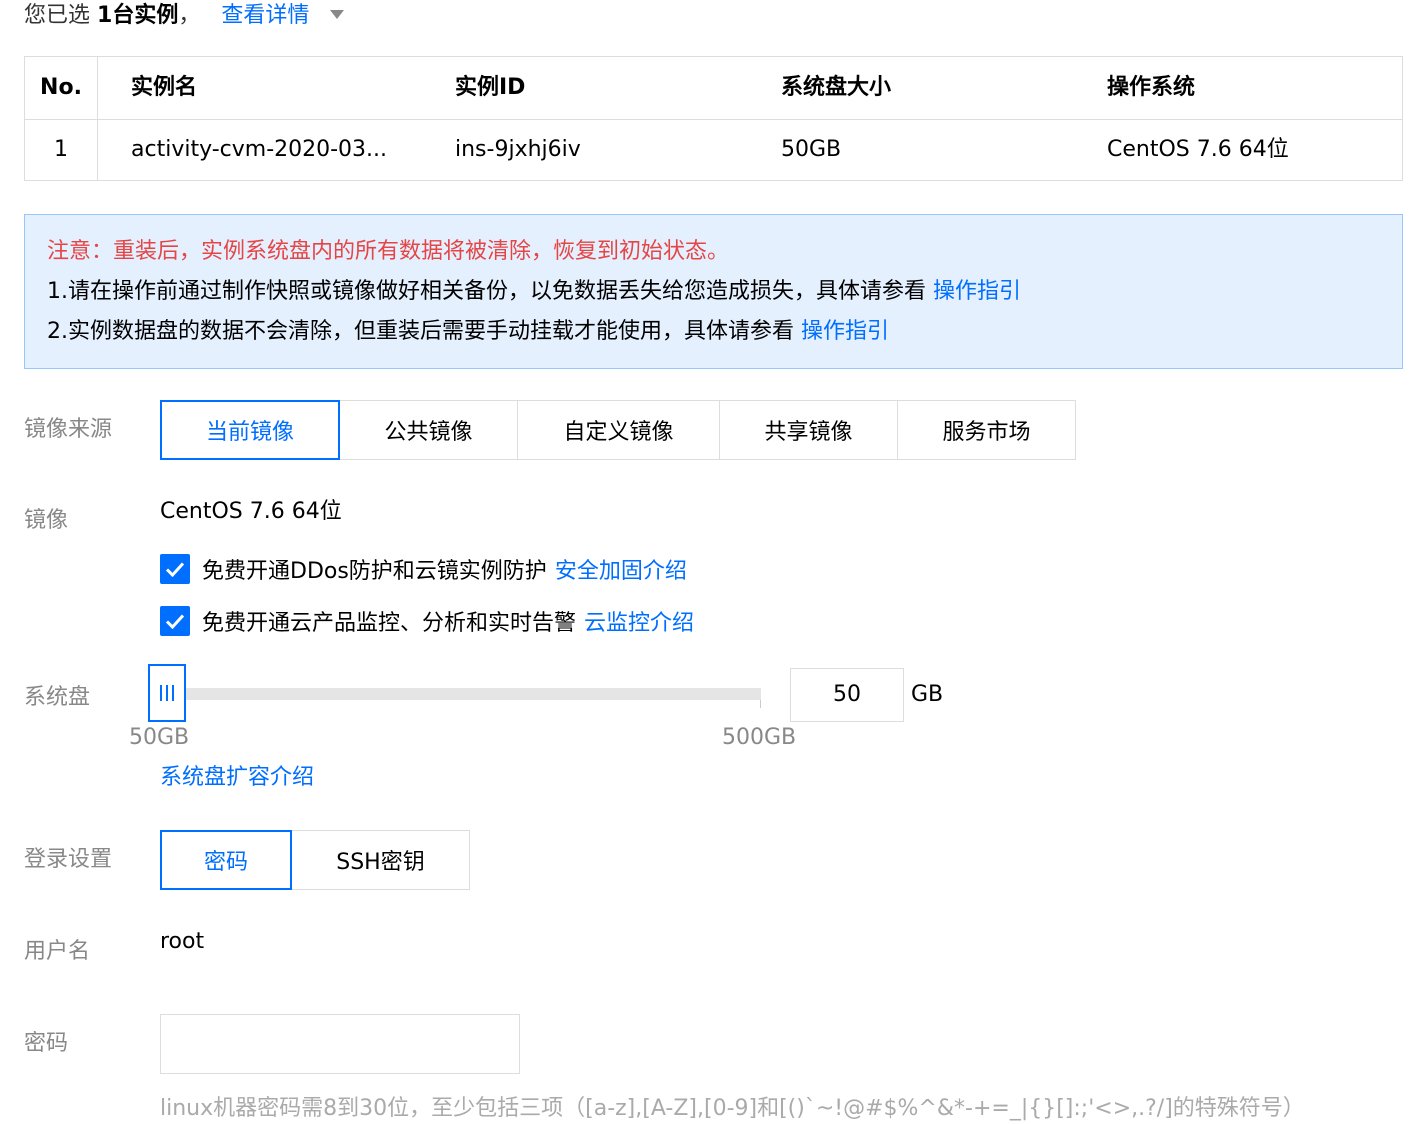  Describe the element at coordinates (472, 694) in the screenshot. I see `disk-size-slider` at that location.